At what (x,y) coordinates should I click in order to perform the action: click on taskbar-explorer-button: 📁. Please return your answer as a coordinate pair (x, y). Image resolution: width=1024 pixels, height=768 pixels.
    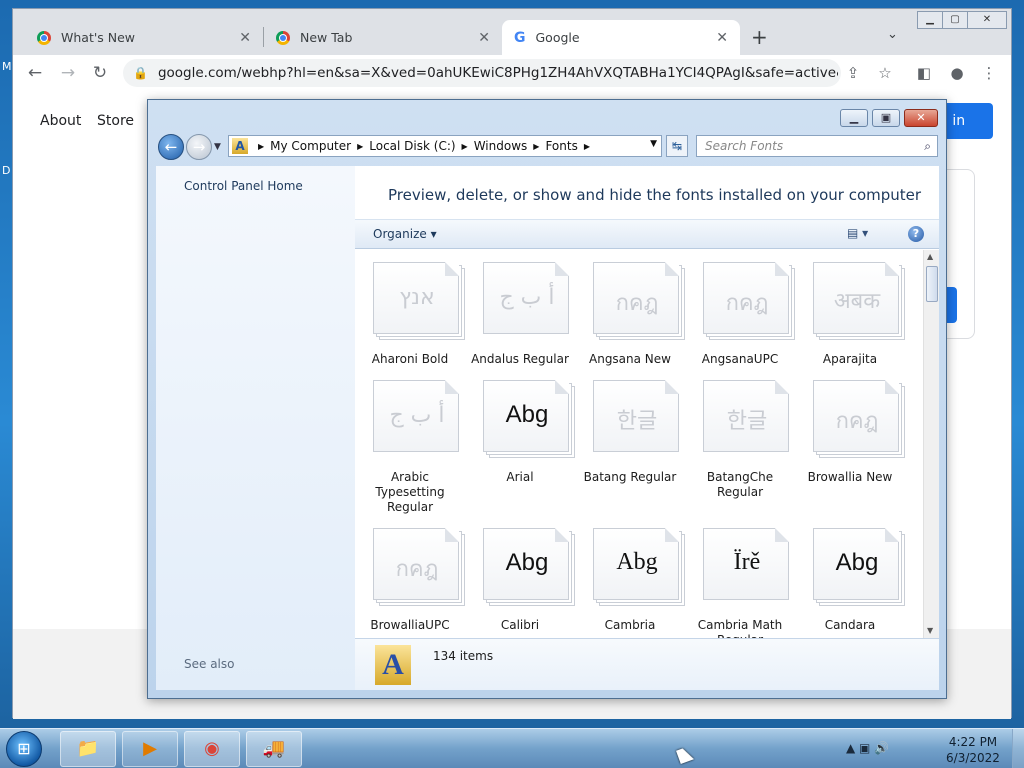
    Looking at the image, I should click on (88, 749).